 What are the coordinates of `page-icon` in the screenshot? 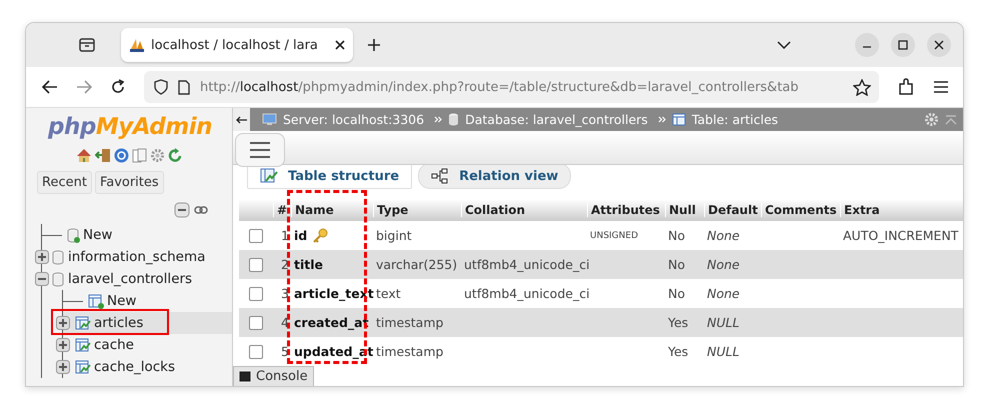 It's located at (184, 87).